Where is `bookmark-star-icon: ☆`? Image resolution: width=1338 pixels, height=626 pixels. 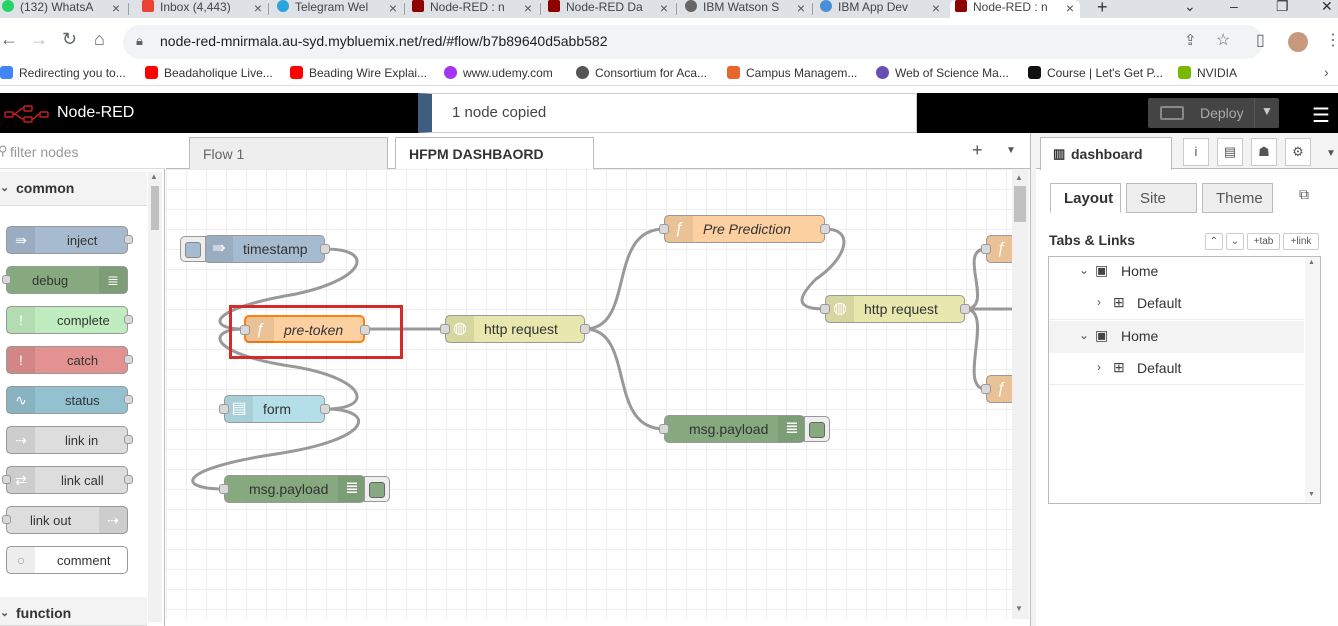
bookmark-star-icon: ☆ is located at coordinates (1223, 40).